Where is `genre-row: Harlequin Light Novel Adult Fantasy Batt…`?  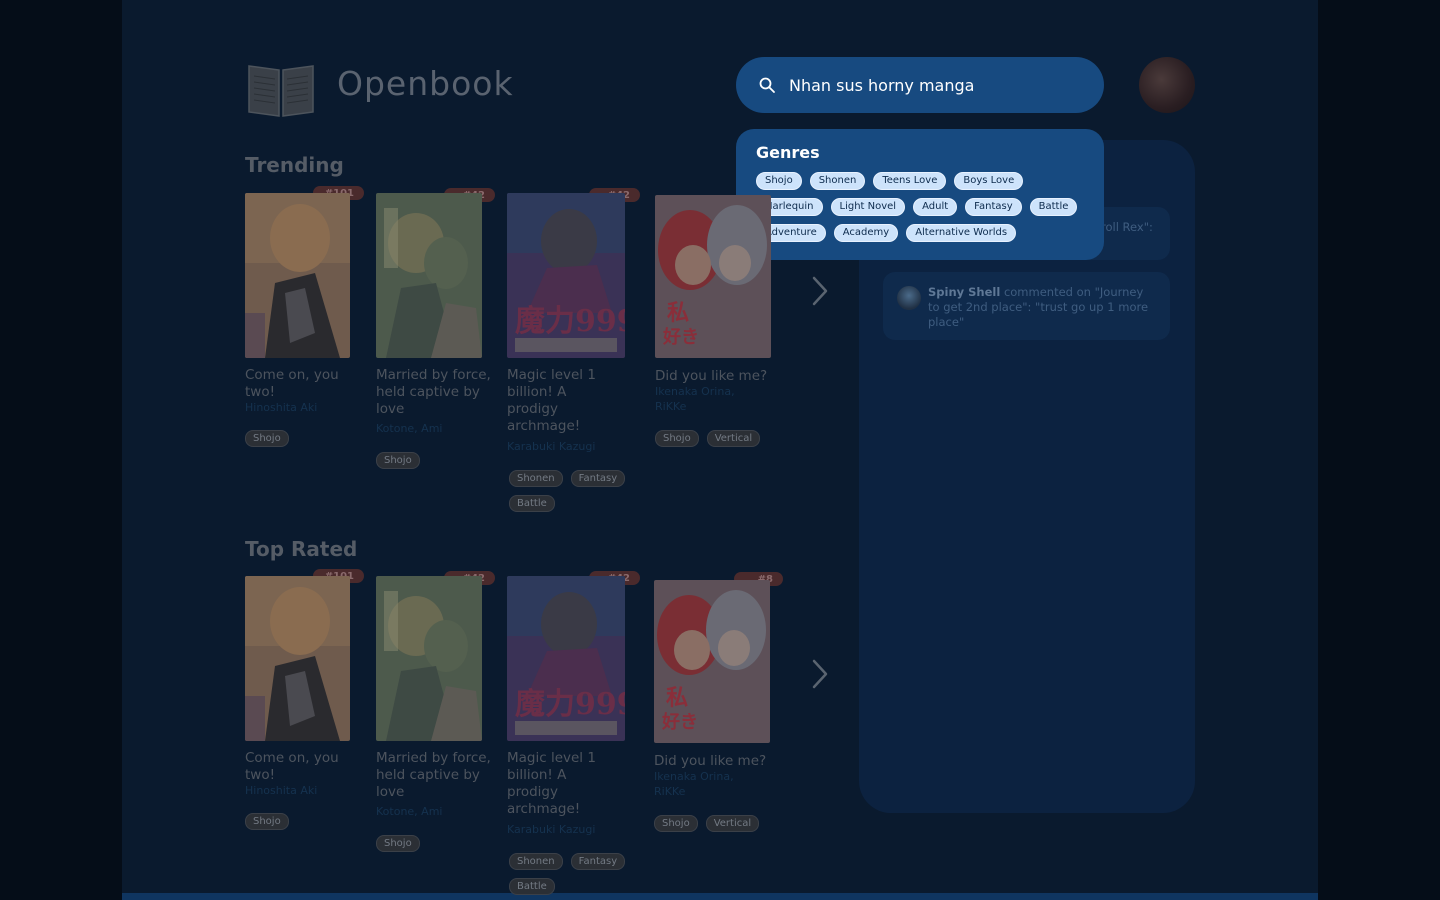
genre-row: Harlequin Light Novel Adult Fantasy Batt… is located at coordinates (920, 207).